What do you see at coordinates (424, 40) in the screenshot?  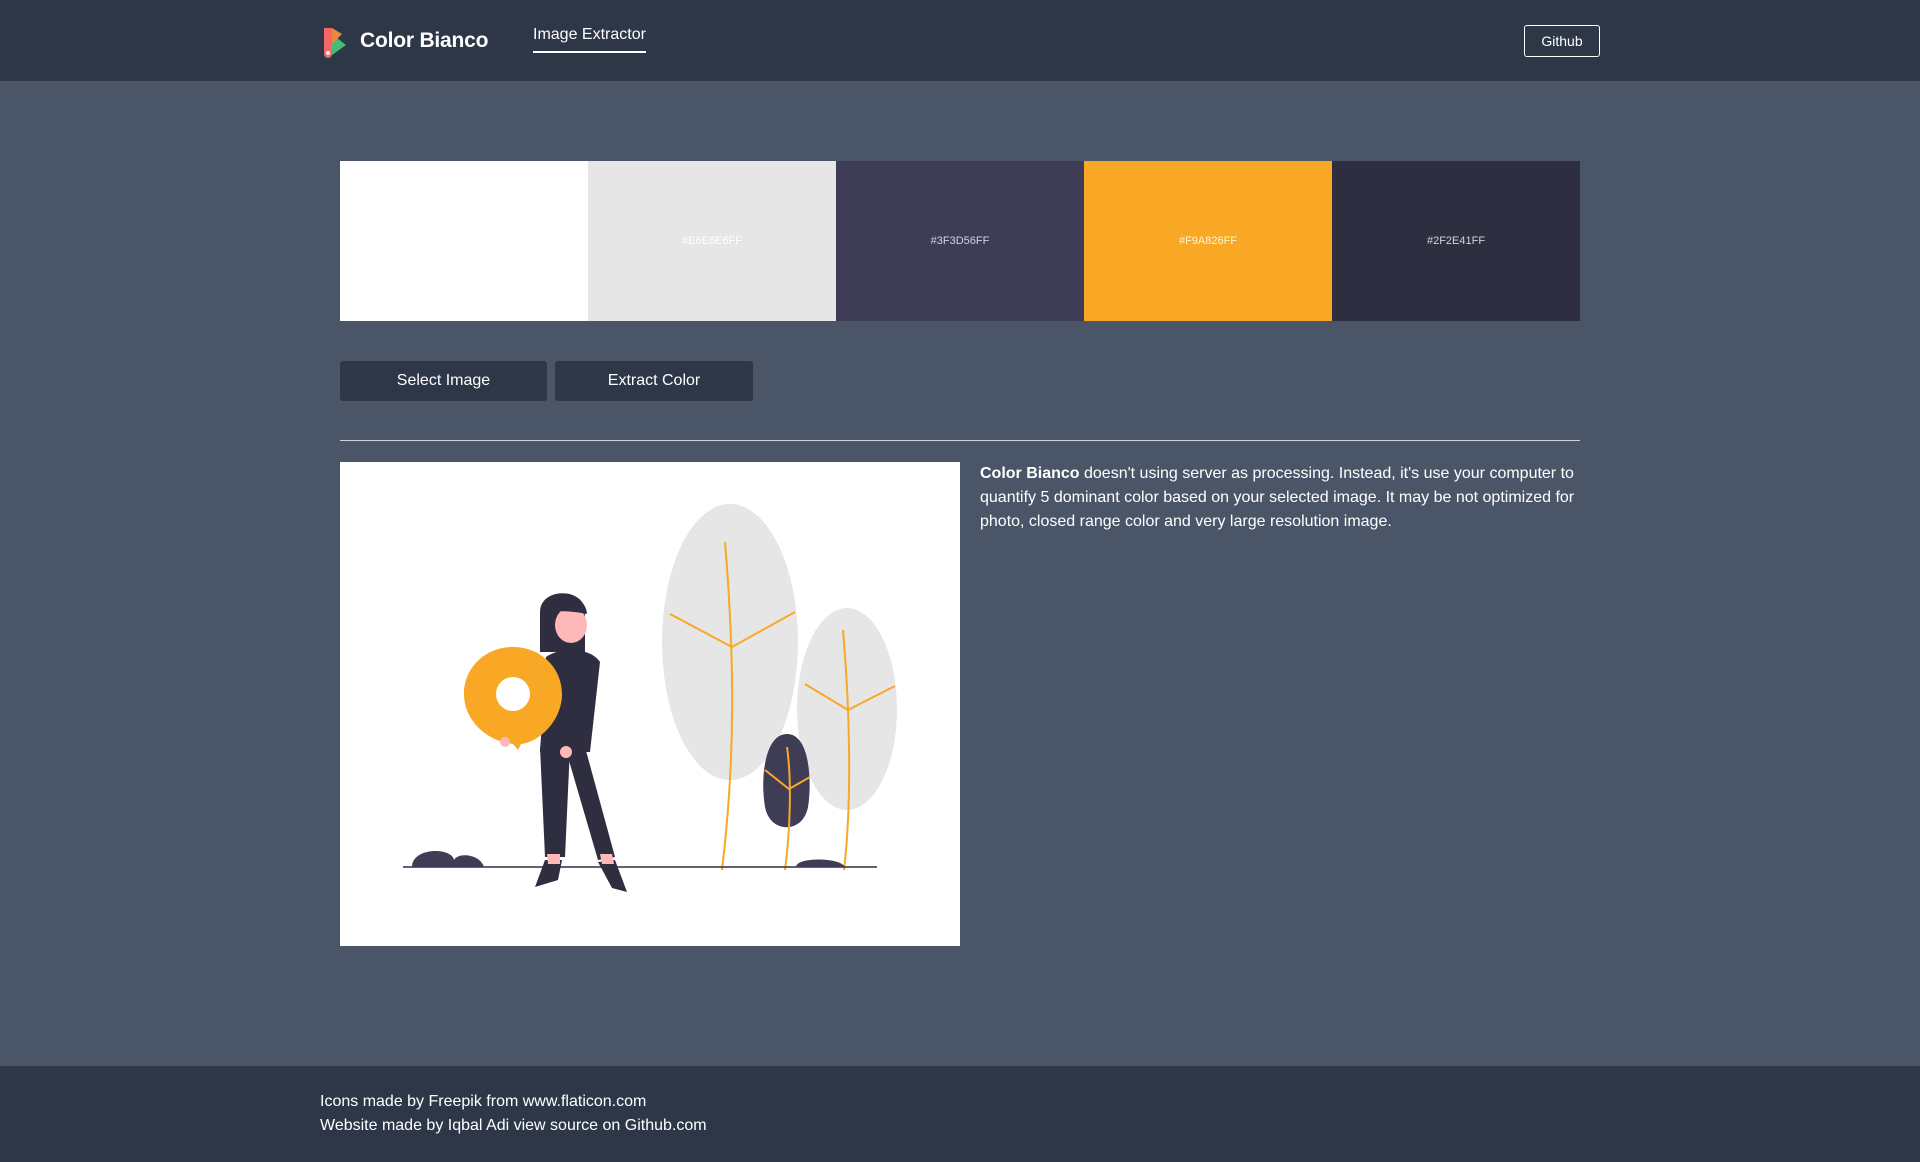 I see `brand-name: Color Bianco` at bounding box center [424, 40].